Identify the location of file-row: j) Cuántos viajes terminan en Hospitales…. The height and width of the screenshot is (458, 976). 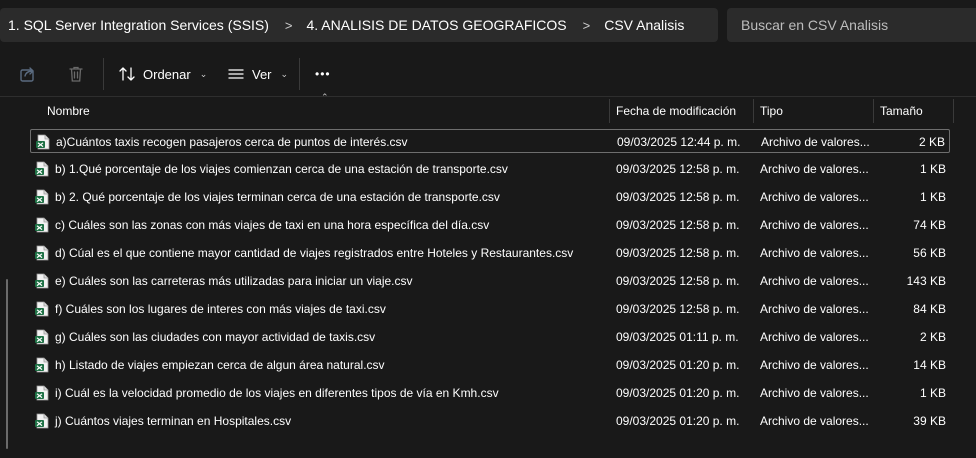
(490, 421).